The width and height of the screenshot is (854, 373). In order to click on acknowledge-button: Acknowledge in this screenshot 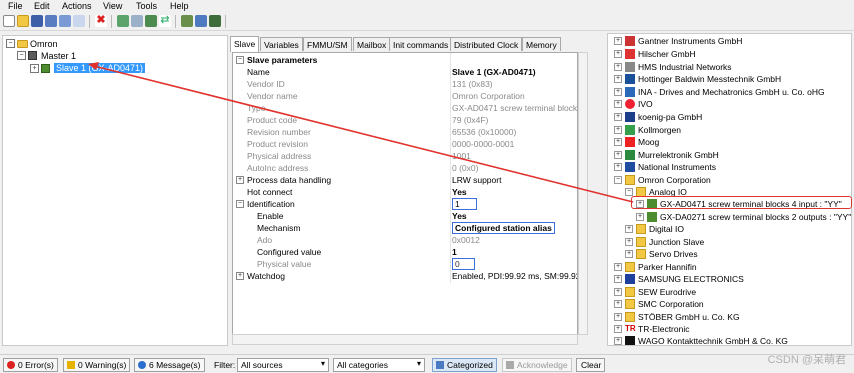, I will do `click(537, 365)`.